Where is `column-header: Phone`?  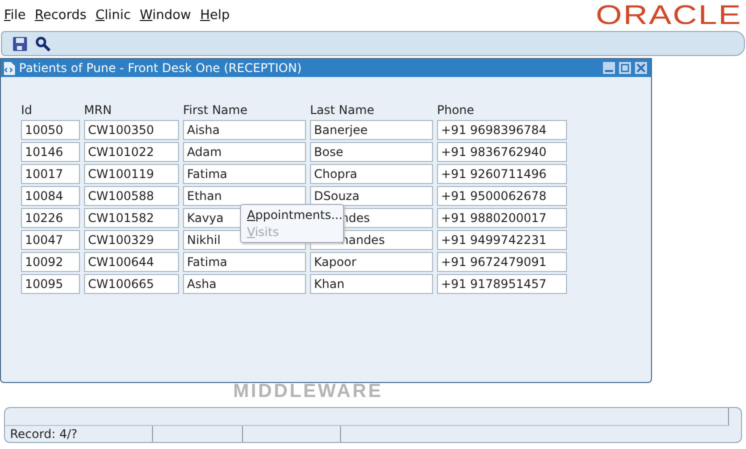
column-header: Phone is located at coordinates (456, 110).